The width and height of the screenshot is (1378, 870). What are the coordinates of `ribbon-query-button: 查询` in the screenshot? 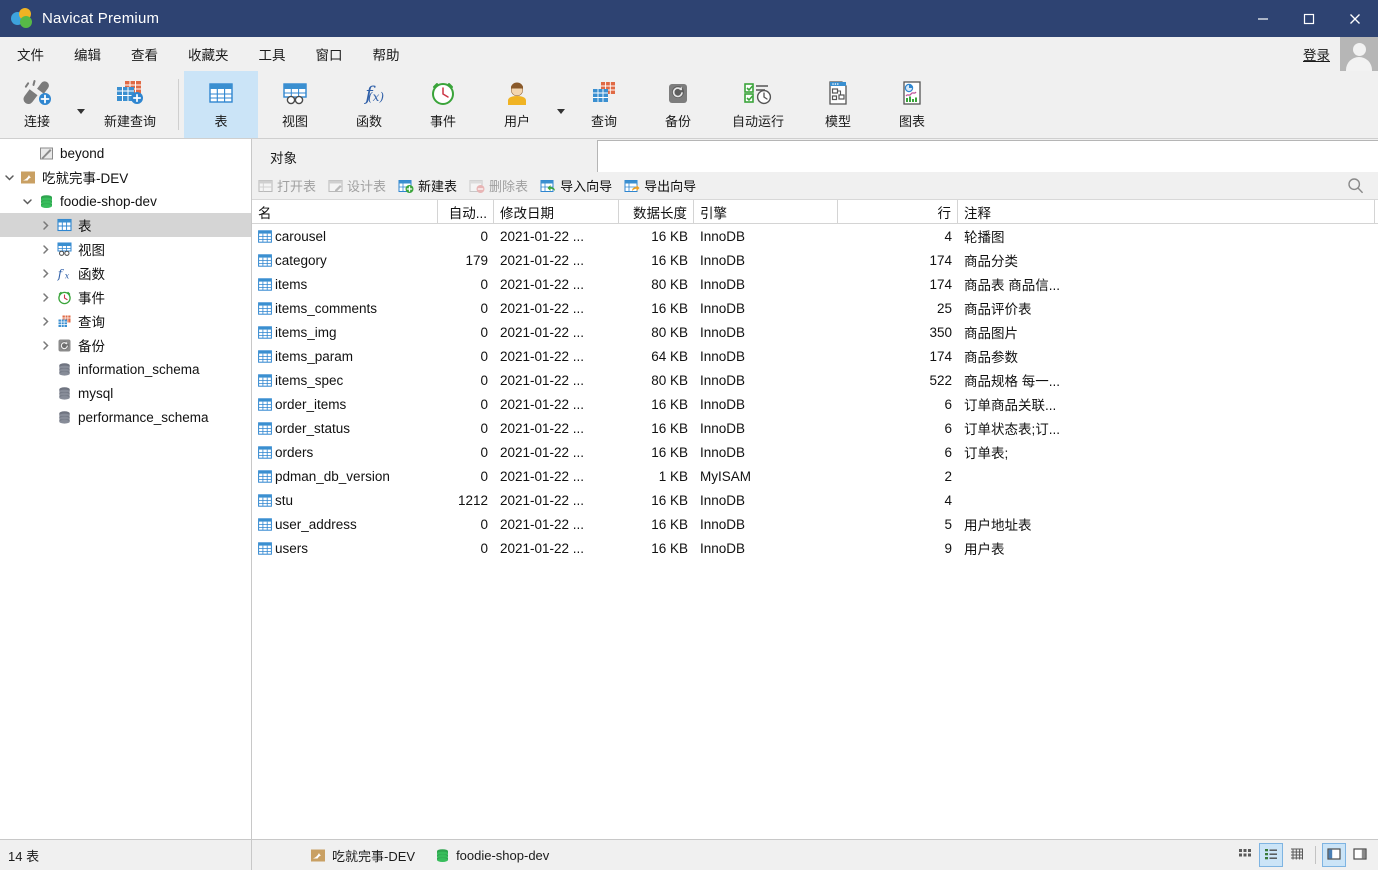 It's located at (604, 104).